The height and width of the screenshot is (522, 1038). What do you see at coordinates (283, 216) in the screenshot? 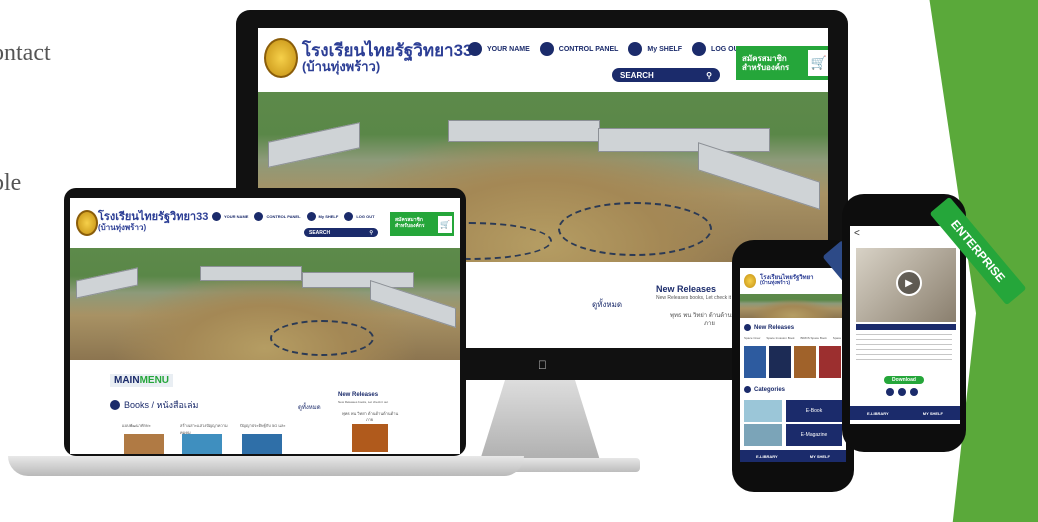
I see `laptop-nav-control-panel: CONTROL PANEL` at bounding box center [283, 216].